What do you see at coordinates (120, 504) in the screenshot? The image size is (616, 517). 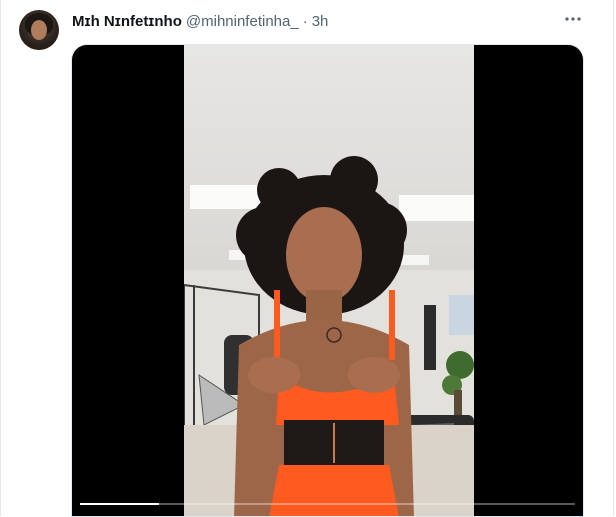 I see `video-progress-fill` at bounding box center [120, 504].